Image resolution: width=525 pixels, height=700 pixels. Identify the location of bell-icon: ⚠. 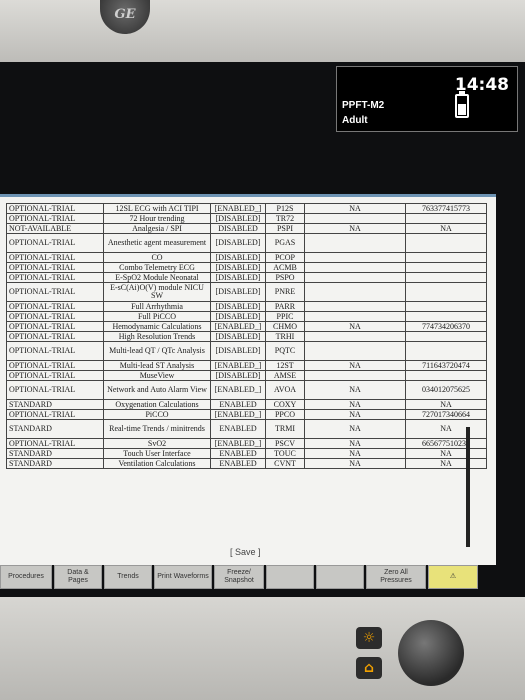
(453, 576).